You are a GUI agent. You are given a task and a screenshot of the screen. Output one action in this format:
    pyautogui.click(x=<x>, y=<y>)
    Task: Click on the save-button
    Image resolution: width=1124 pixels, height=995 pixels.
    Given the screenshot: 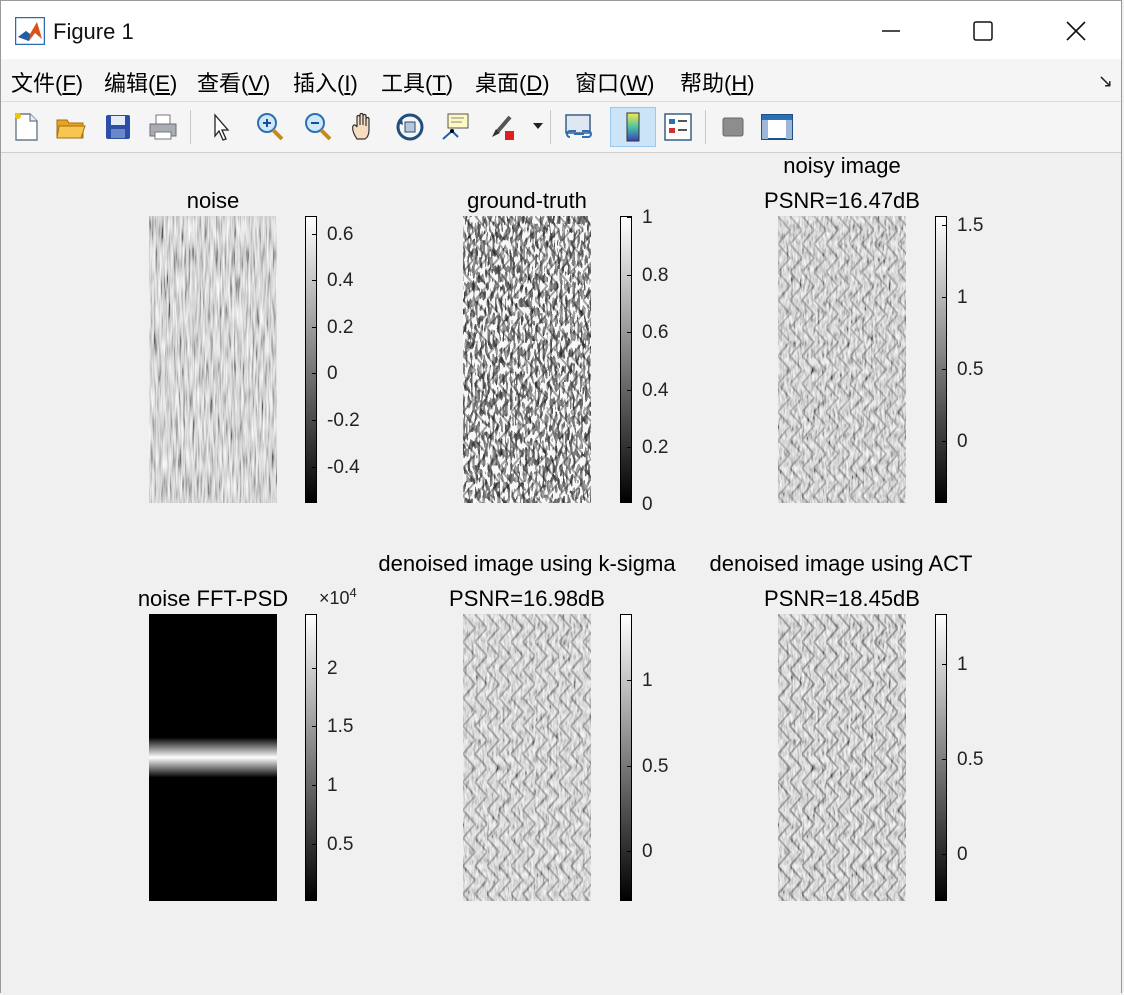 What is the action you would take?
    pyautogui.click(x=118, y=127)
    